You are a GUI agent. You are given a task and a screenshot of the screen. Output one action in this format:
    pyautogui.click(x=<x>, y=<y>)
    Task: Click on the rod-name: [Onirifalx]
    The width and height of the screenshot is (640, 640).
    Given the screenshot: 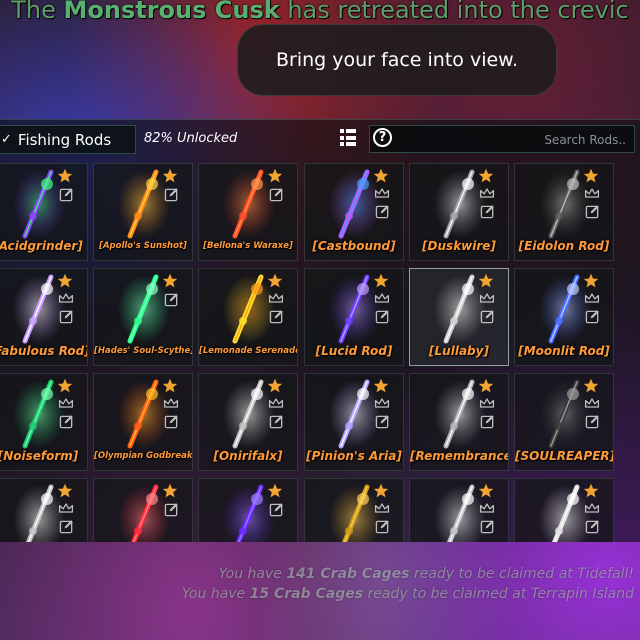 What is the action you would take?
    pyautogui.click(x=248, y=456)
    